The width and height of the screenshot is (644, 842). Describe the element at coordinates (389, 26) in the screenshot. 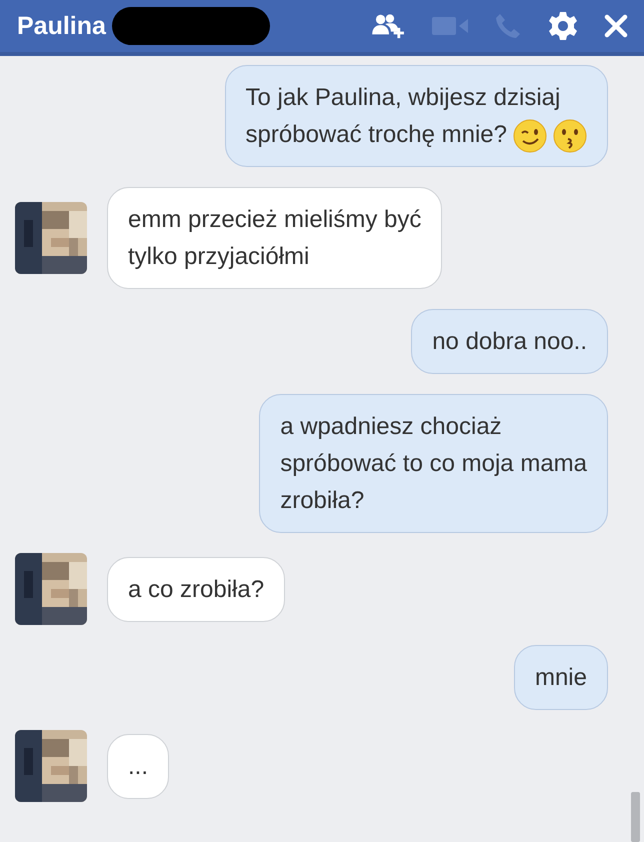

I see `add-person-button` at that location.